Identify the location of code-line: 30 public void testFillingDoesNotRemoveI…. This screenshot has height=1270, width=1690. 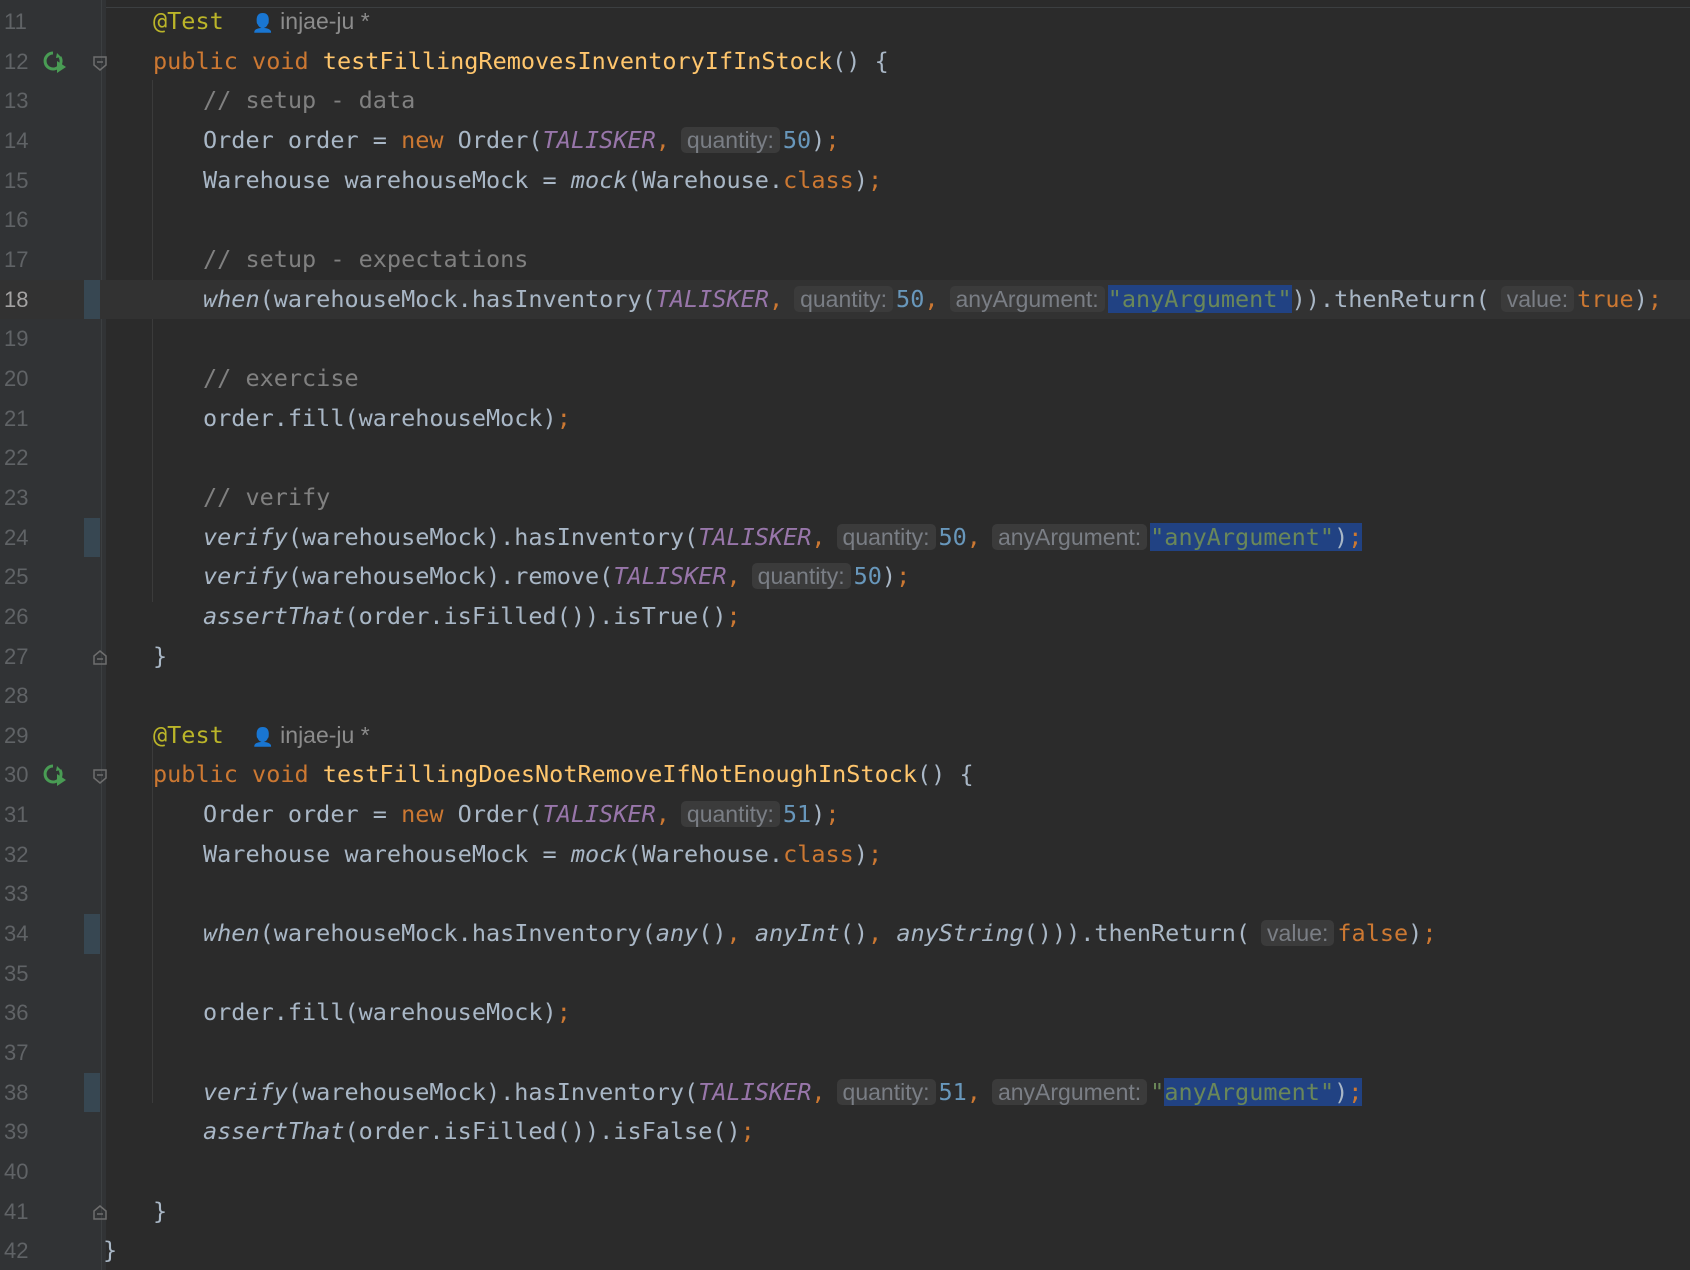
(845, 775).